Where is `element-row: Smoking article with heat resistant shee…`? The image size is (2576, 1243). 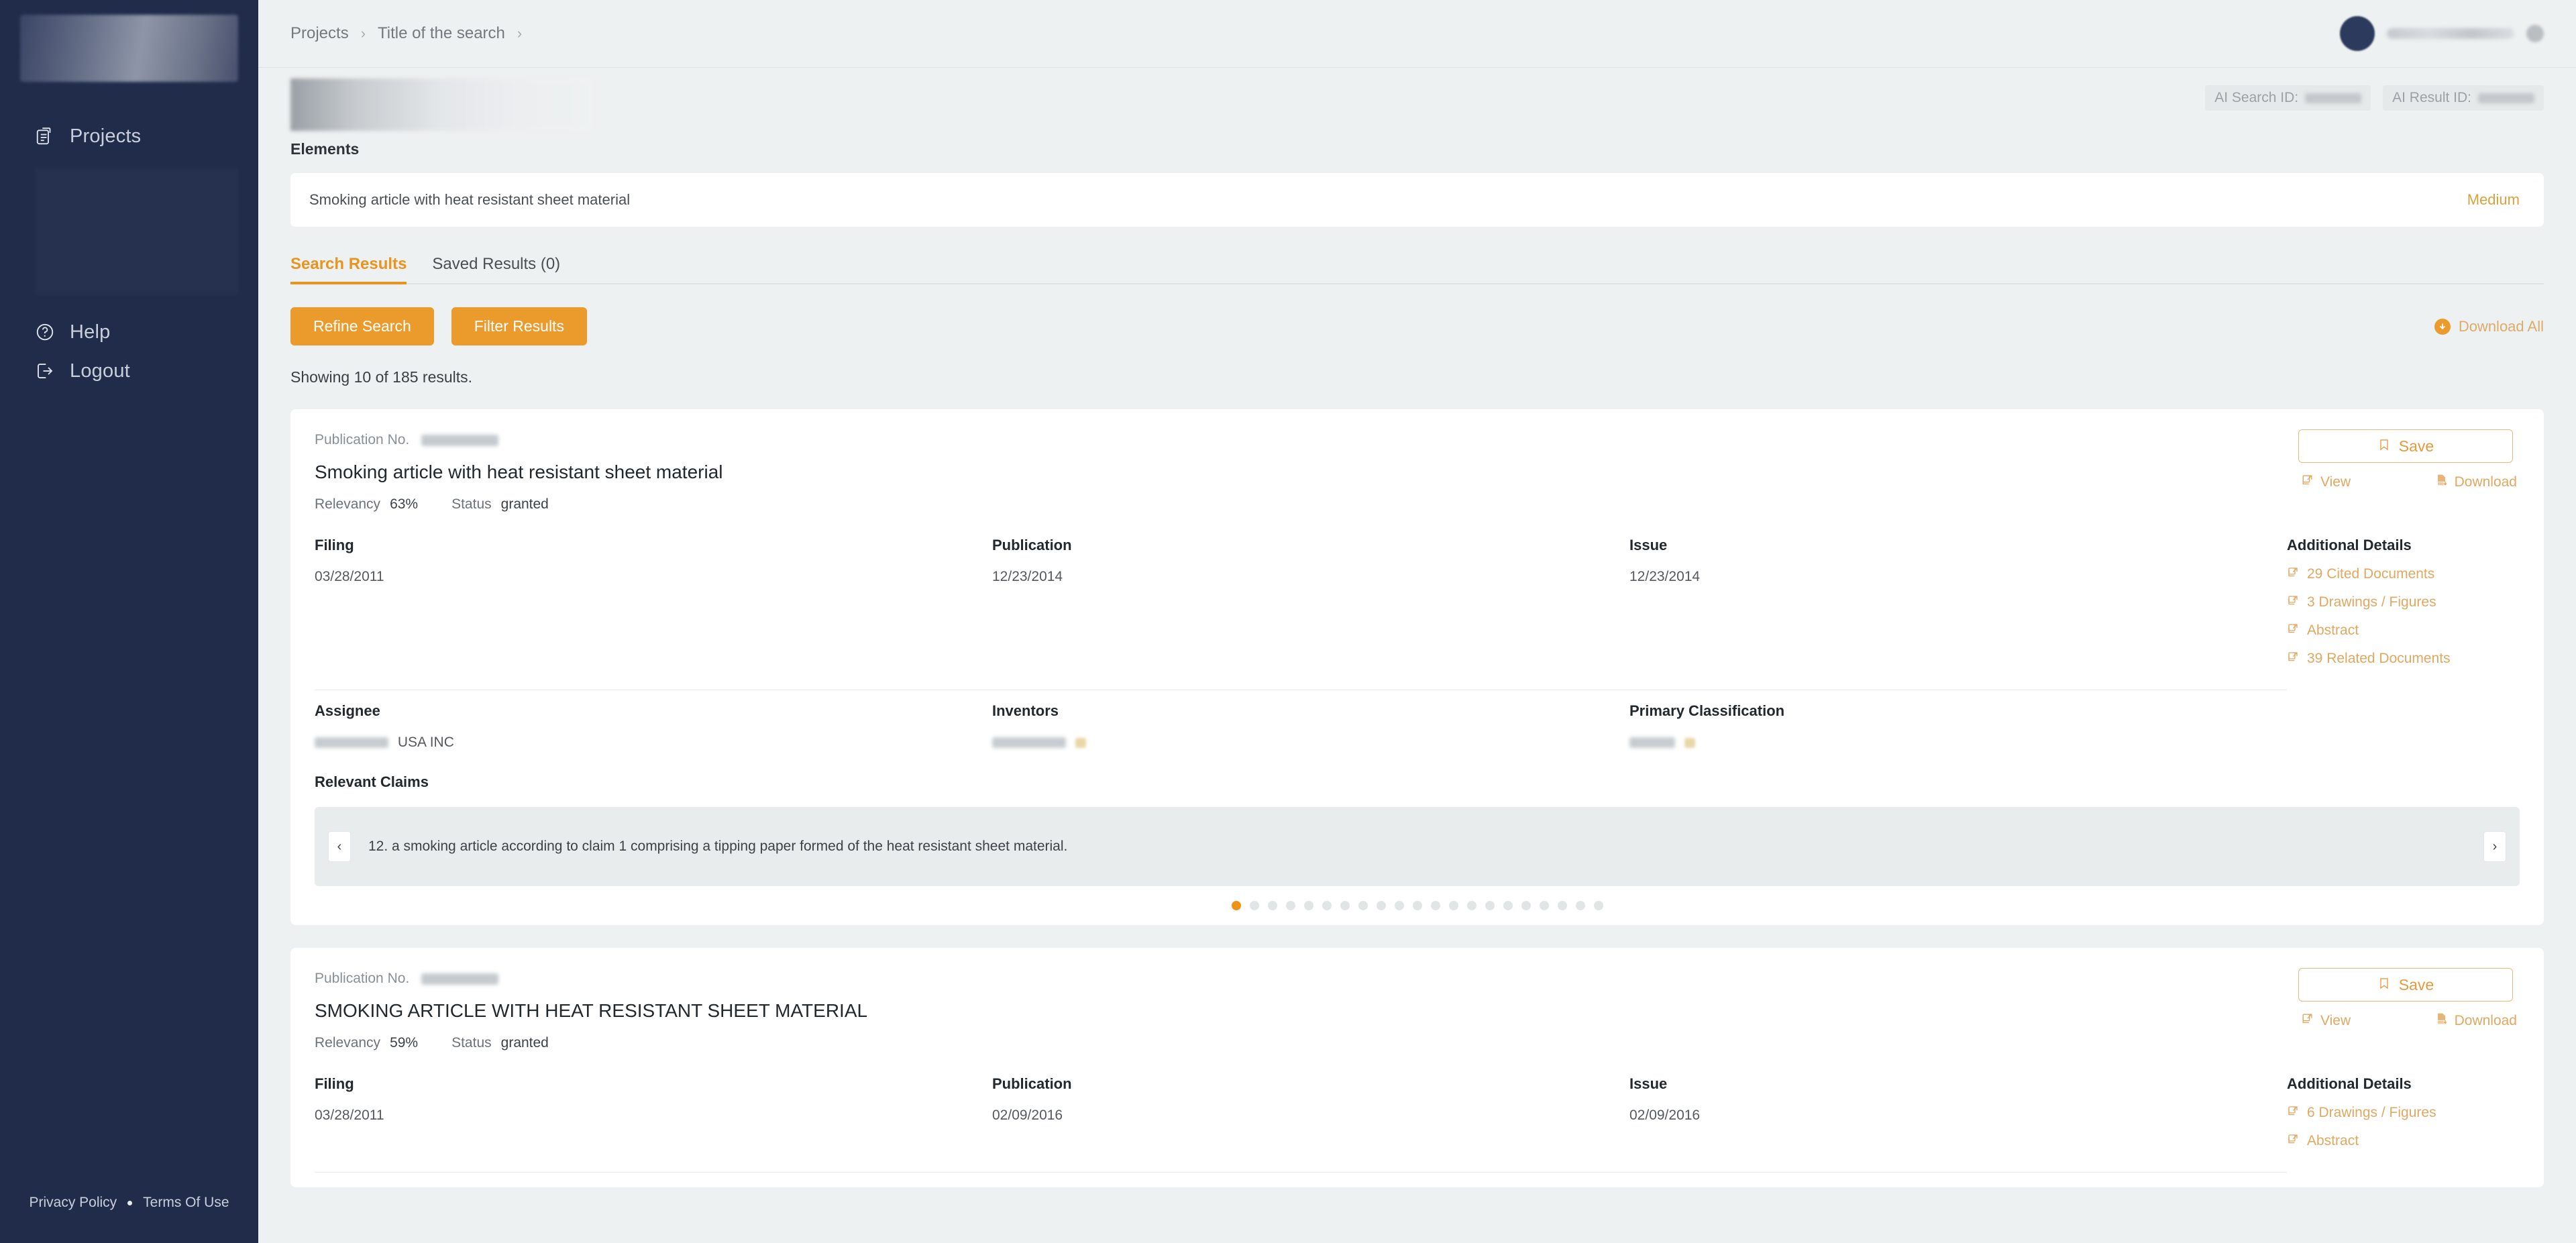 element-row: Smoking article with heat resistant shee… is located at coordinates (1417, 200).